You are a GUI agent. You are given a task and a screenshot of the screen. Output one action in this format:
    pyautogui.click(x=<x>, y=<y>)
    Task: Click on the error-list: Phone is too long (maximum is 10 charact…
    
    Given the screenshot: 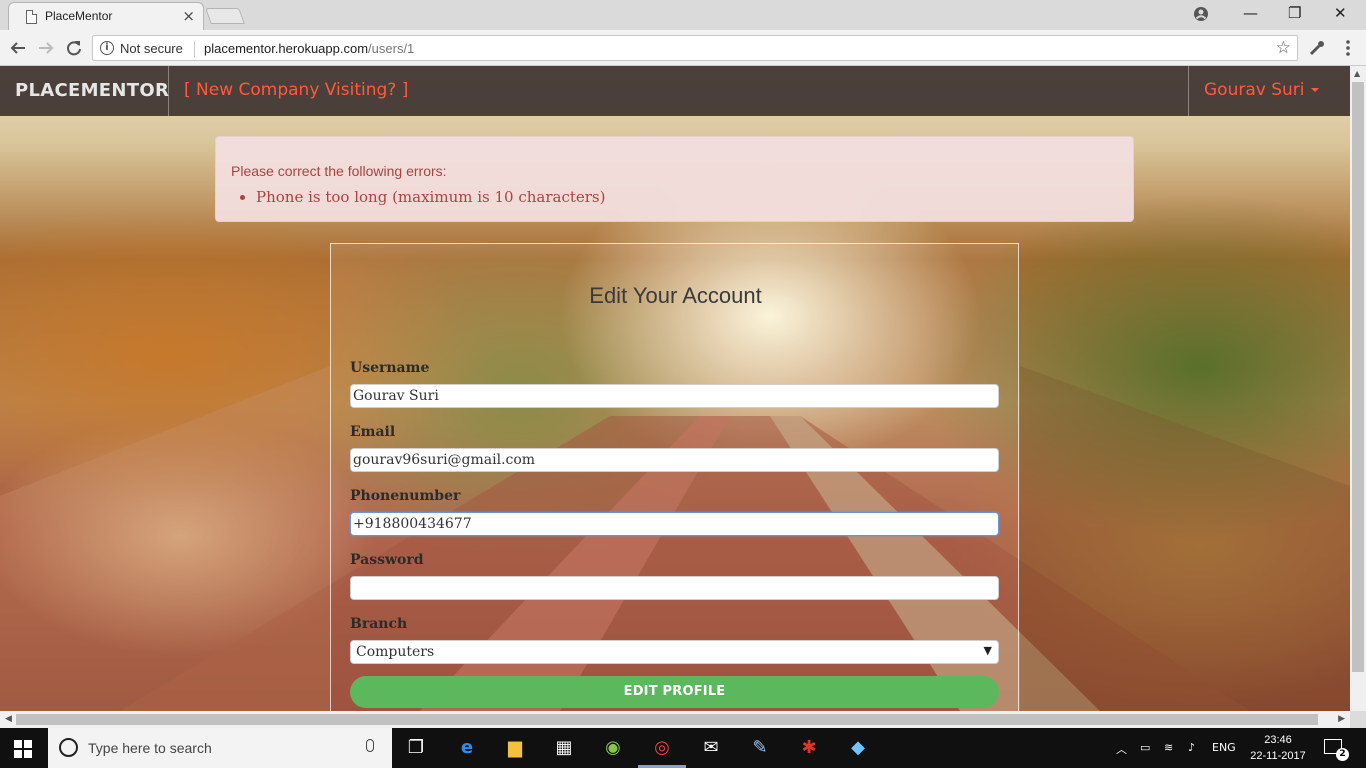 What is the action you would take?
    pyautogui.click(x=430, y=197)
    